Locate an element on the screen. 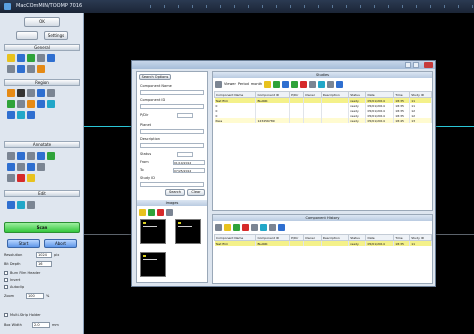 This screenshot has width=474, height=334. undo-icon is located at coordinates (11, 69).